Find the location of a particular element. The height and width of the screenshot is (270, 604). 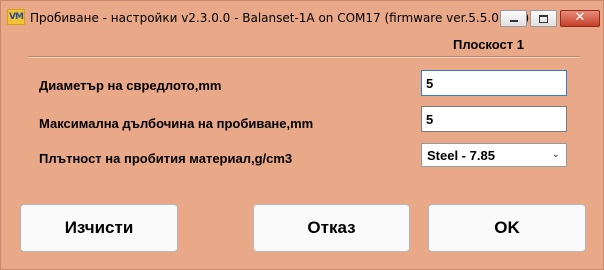

max-depth-input is located at coordinates (494, 119).